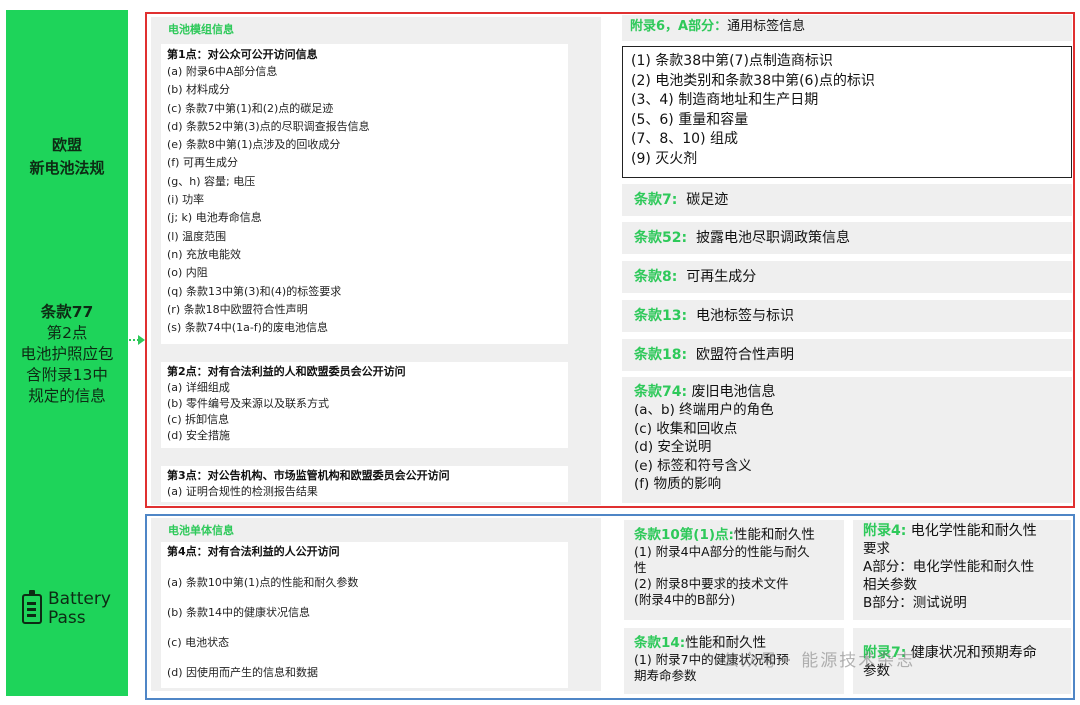 The image size is (1080, 705). I want to click on article74-item: (e) 标签和符号含义, so click(693, 465).